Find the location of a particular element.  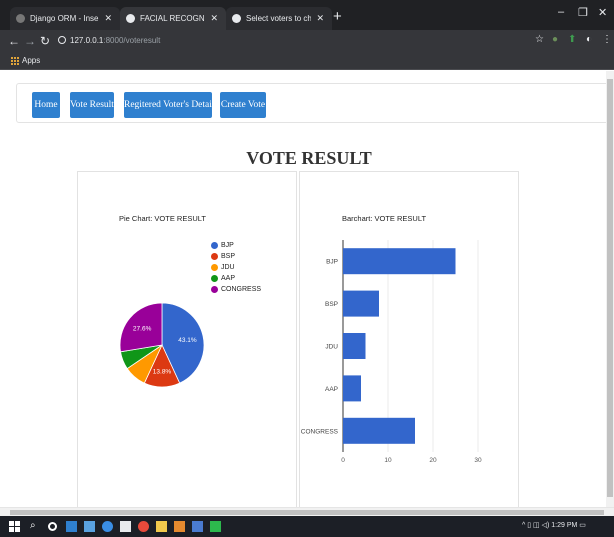

bar-chart: 0 10 20 30 BJP BSP JDU AAP CONGRESS is located at coordinates (391, 352).